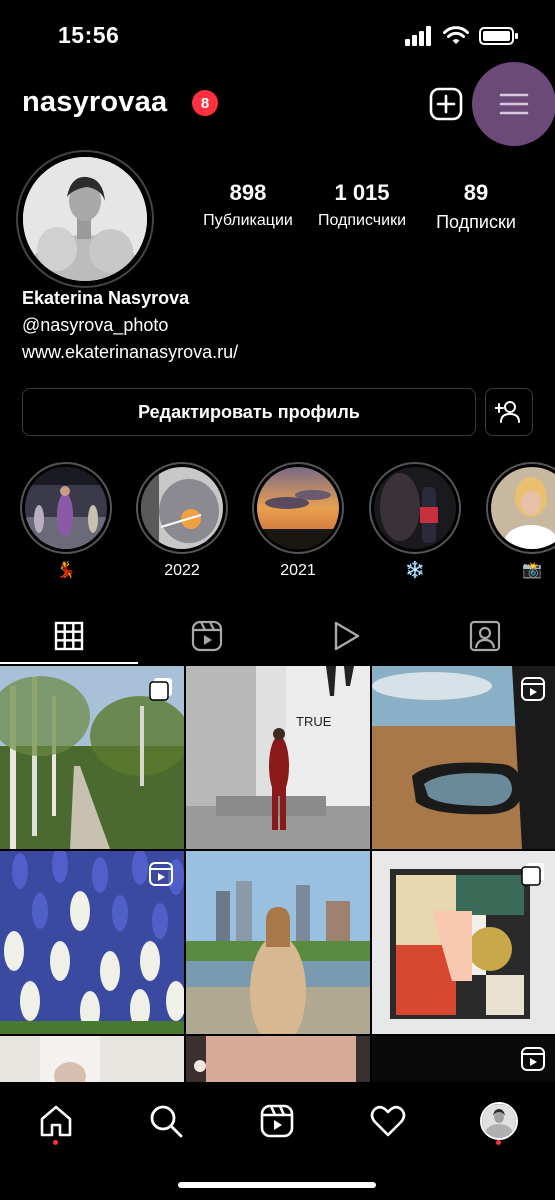 This screenshot has width=555, height=1200. I want to click on nav-home, so click(56, 1121).